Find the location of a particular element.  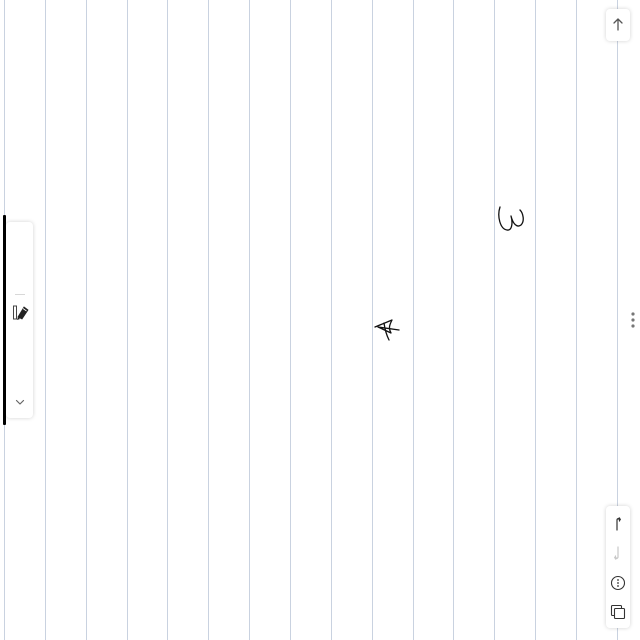

toolbar-divider is located at coordinates (20, 294).